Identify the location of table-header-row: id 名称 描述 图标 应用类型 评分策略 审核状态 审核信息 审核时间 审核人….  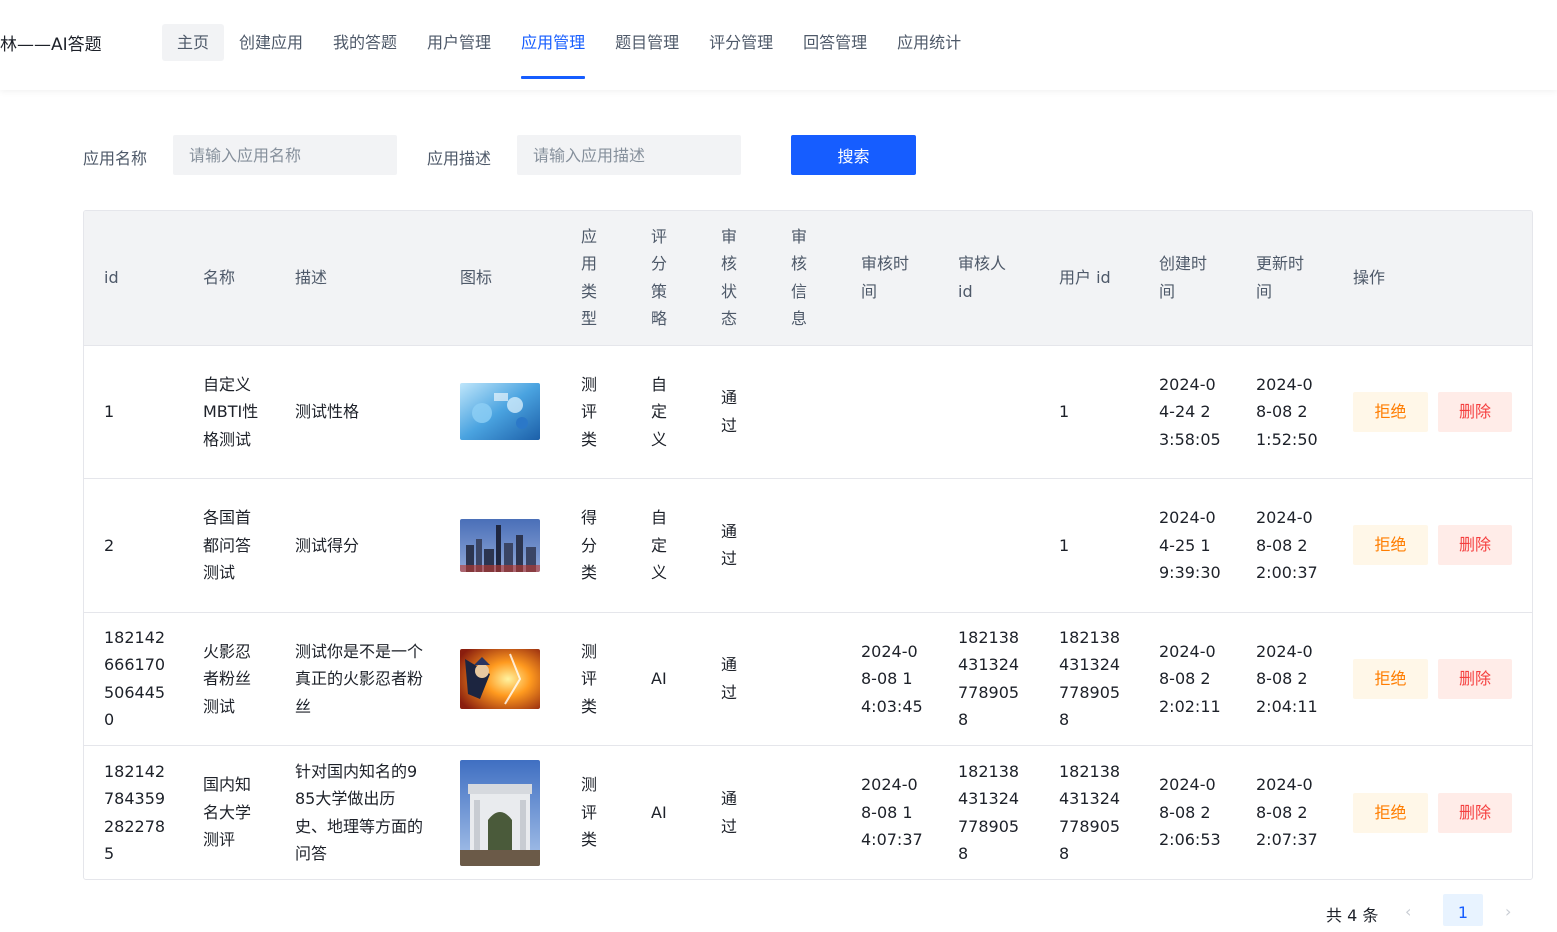
(808, 278).